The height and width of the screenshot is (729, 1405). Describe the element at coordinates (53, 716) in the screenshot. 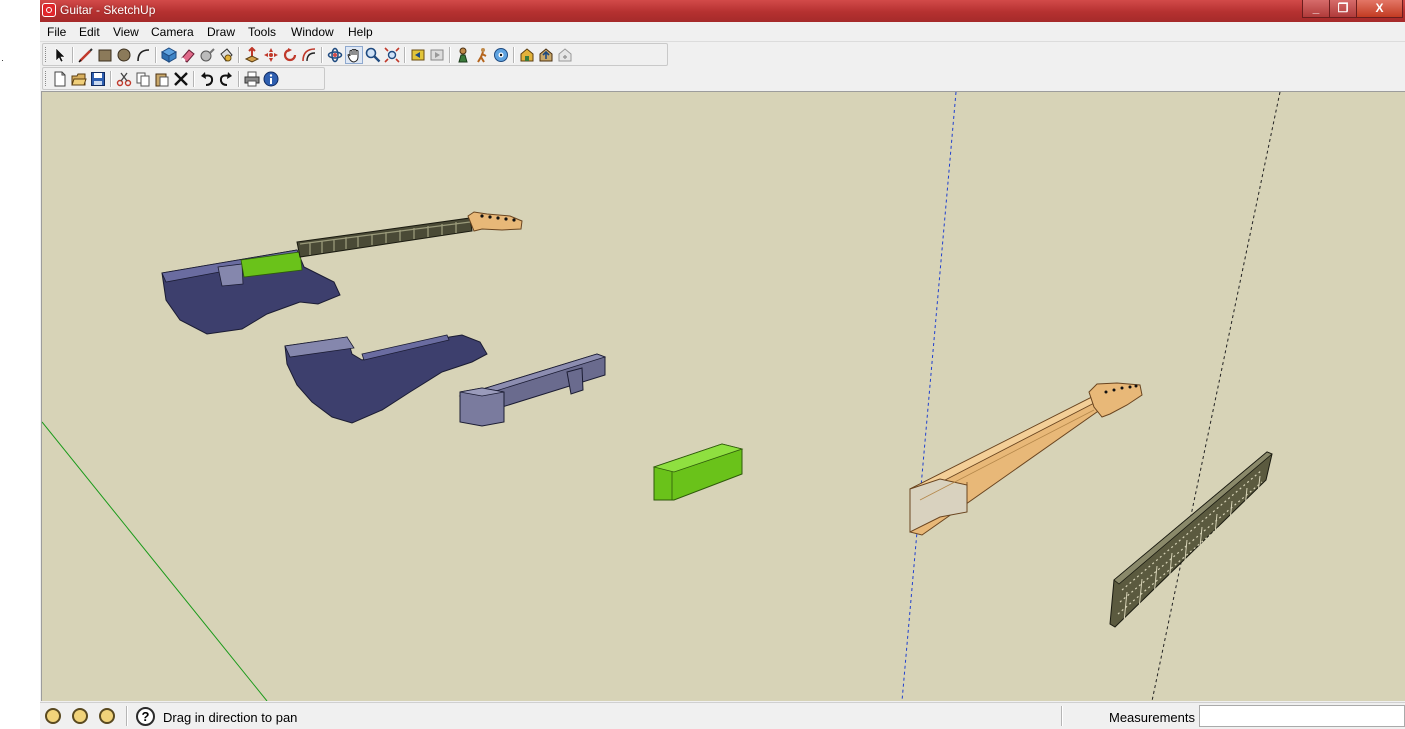

I see `geo-location-icon` at that location.